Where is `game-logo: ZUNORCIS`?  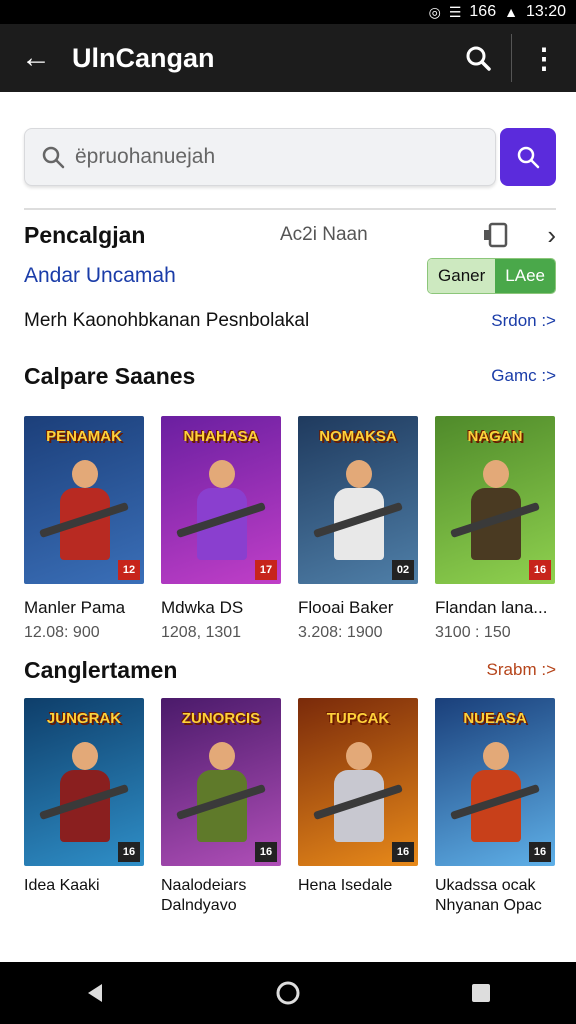
game-logo: ZUNORCIS is located at coordinates (221, 718).